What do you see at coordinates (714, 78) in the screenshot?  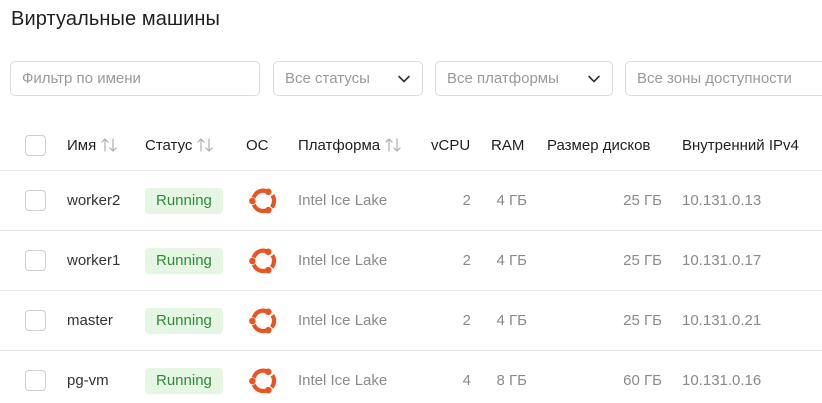 I see `zone-filter-value: Все зоны доступности` at bounding box center [714, 78].